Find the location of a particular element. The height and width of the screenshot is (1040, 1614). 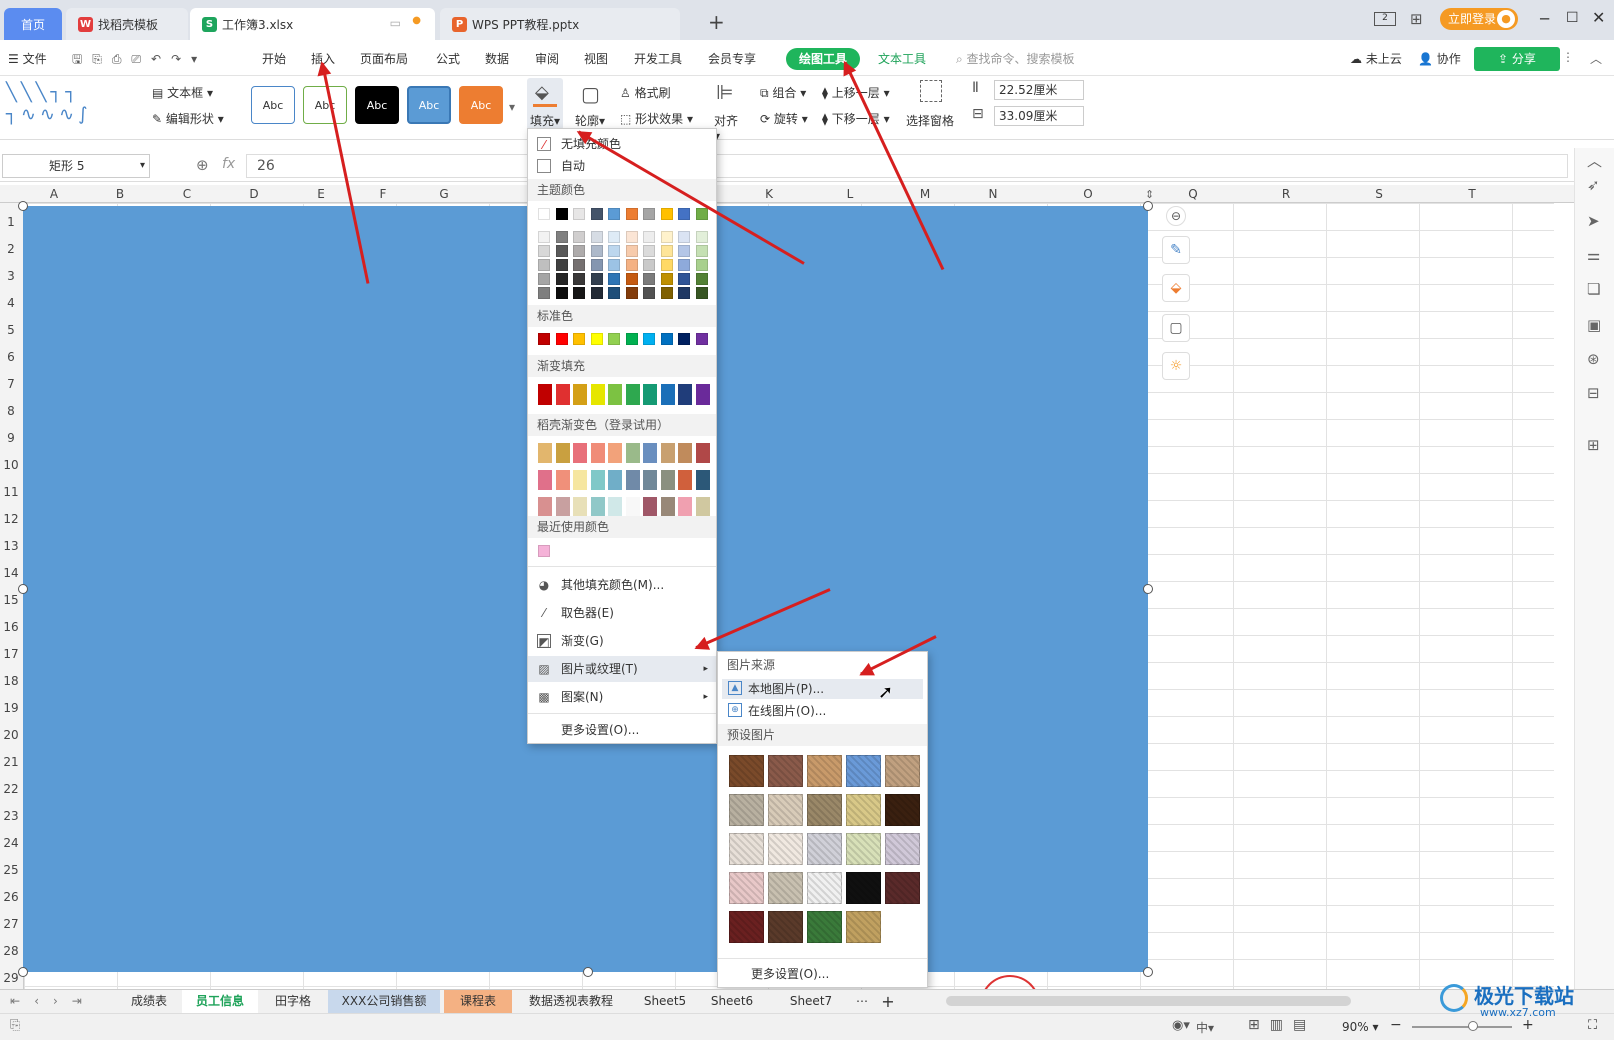

shape-style-1: Abc is located at coordinates (273, 105).